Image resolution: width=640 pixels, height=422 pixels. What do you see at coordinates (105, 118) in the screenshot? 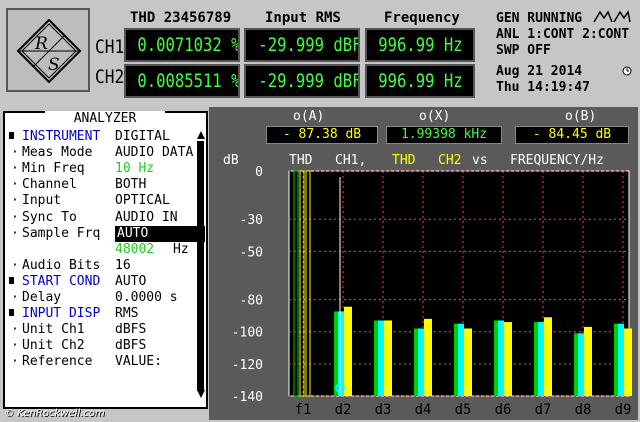
I see `panel-title: ANALYZER` at bounding box center [105, 118].